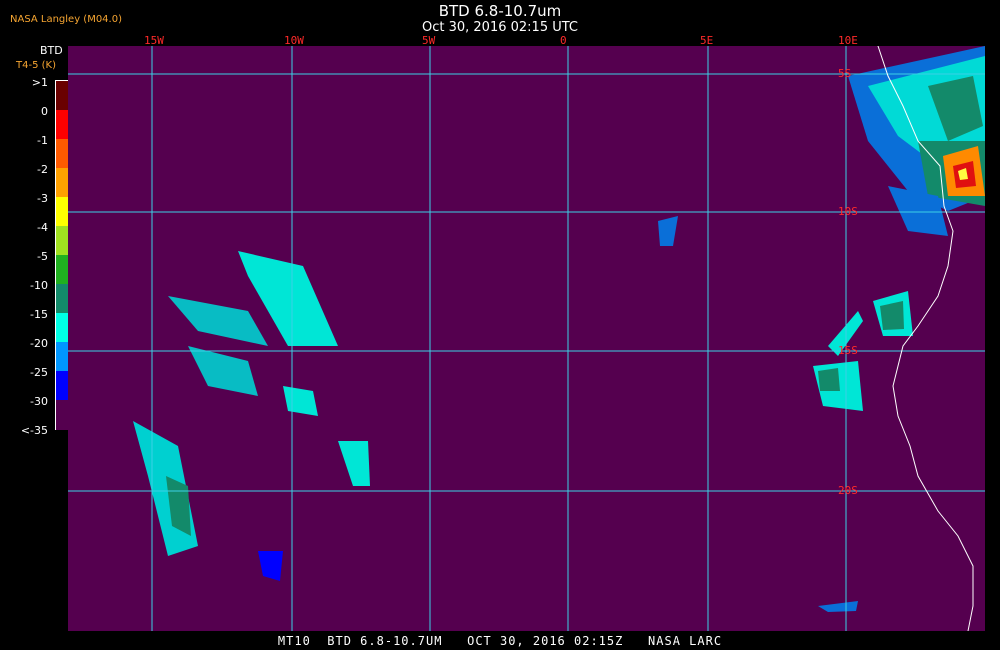 Image resolution: width=1000 pixels, height=650 pixels. Describe the element at coordinates (39, 401) in the screenshot. I see `legend-label: -30` at that location.